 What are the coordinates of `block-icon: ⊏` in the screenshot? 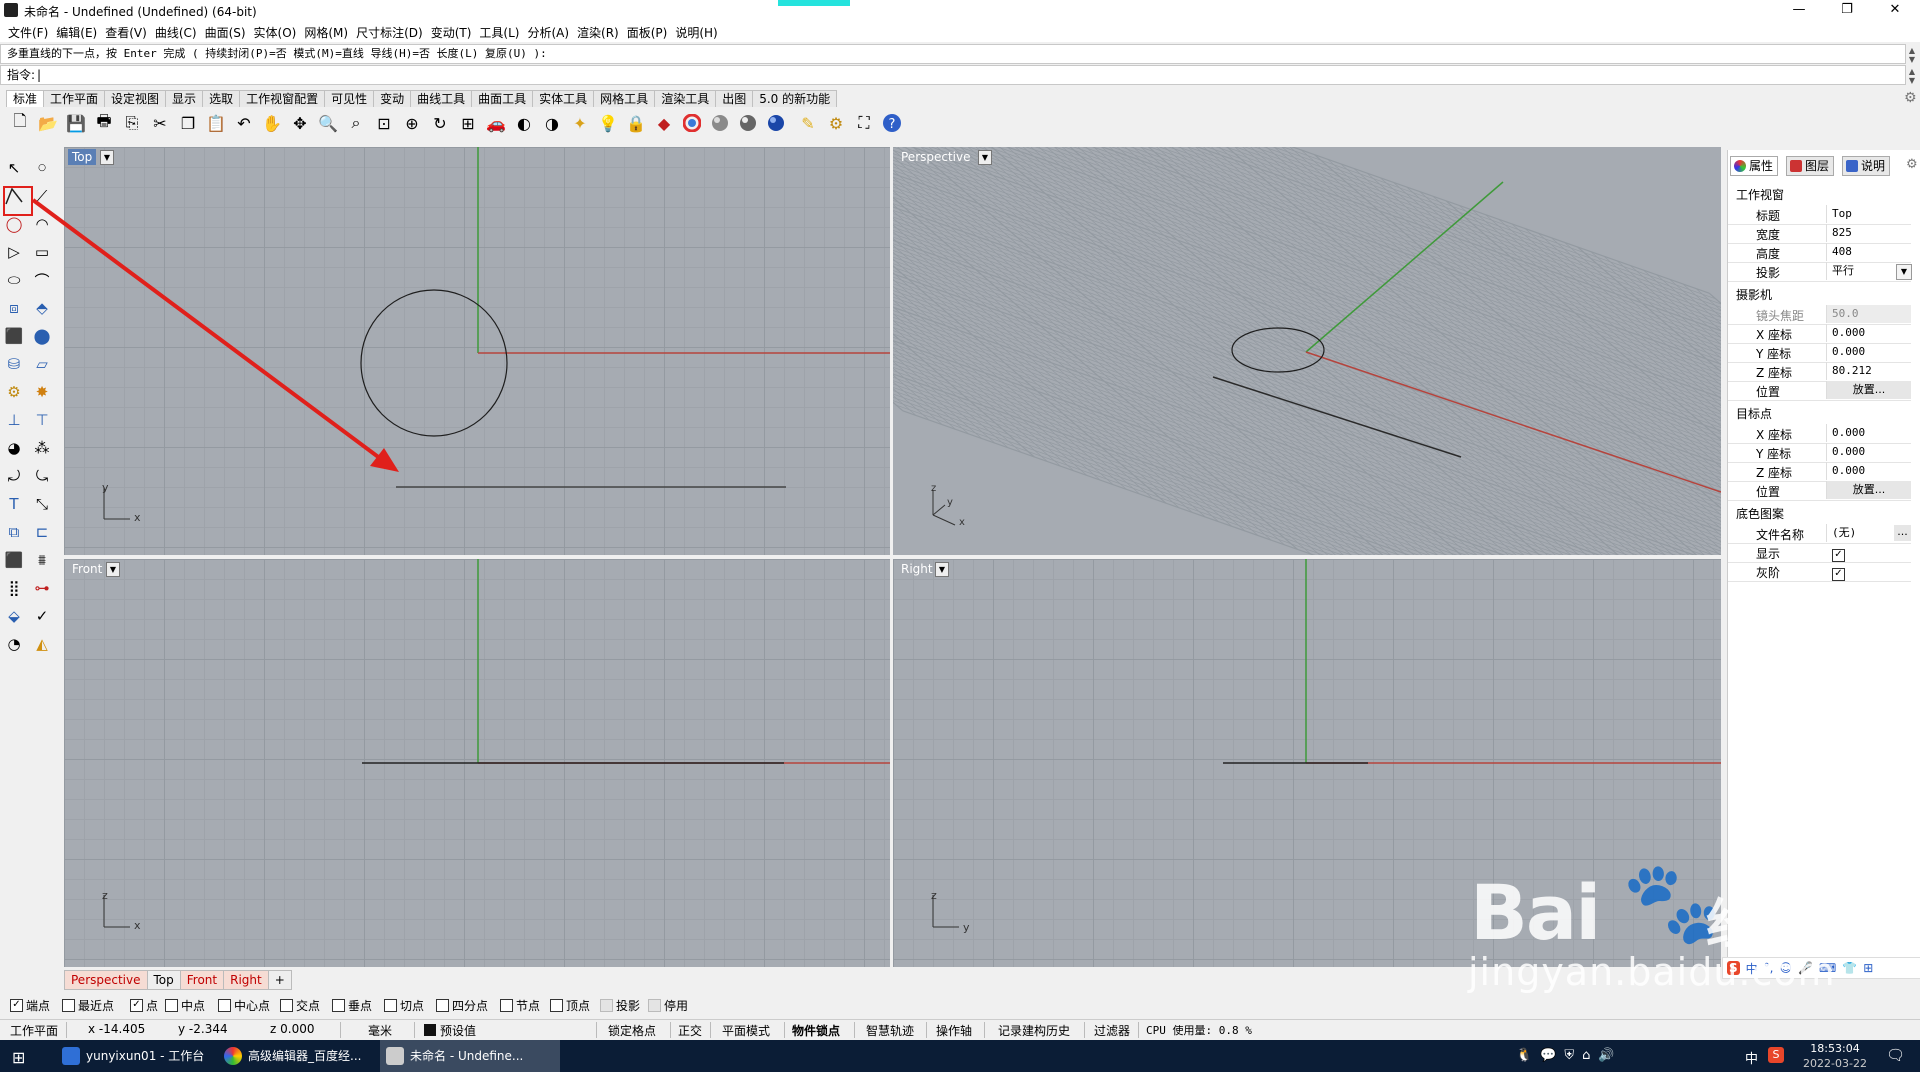 It's located at (42, 532).